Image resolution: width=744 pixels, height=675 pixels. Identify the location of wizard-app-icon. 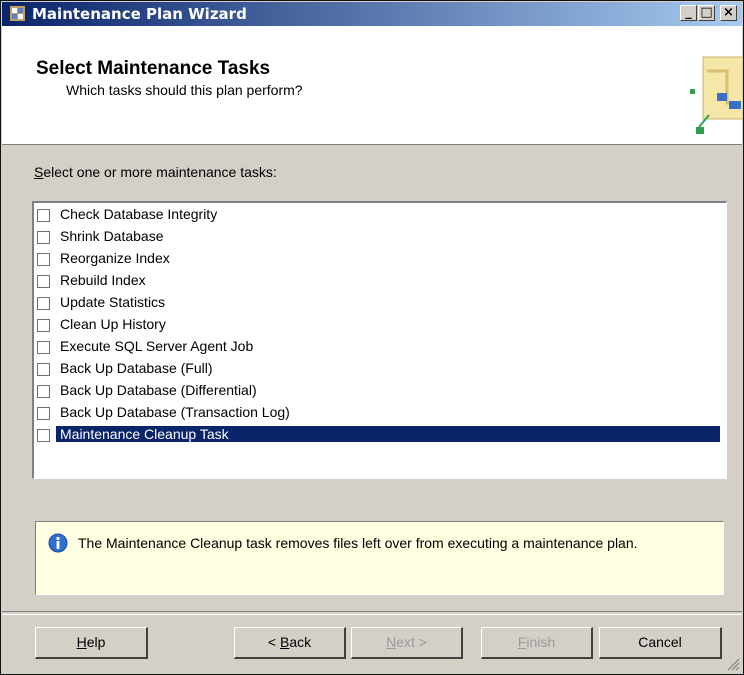
(17, 13).